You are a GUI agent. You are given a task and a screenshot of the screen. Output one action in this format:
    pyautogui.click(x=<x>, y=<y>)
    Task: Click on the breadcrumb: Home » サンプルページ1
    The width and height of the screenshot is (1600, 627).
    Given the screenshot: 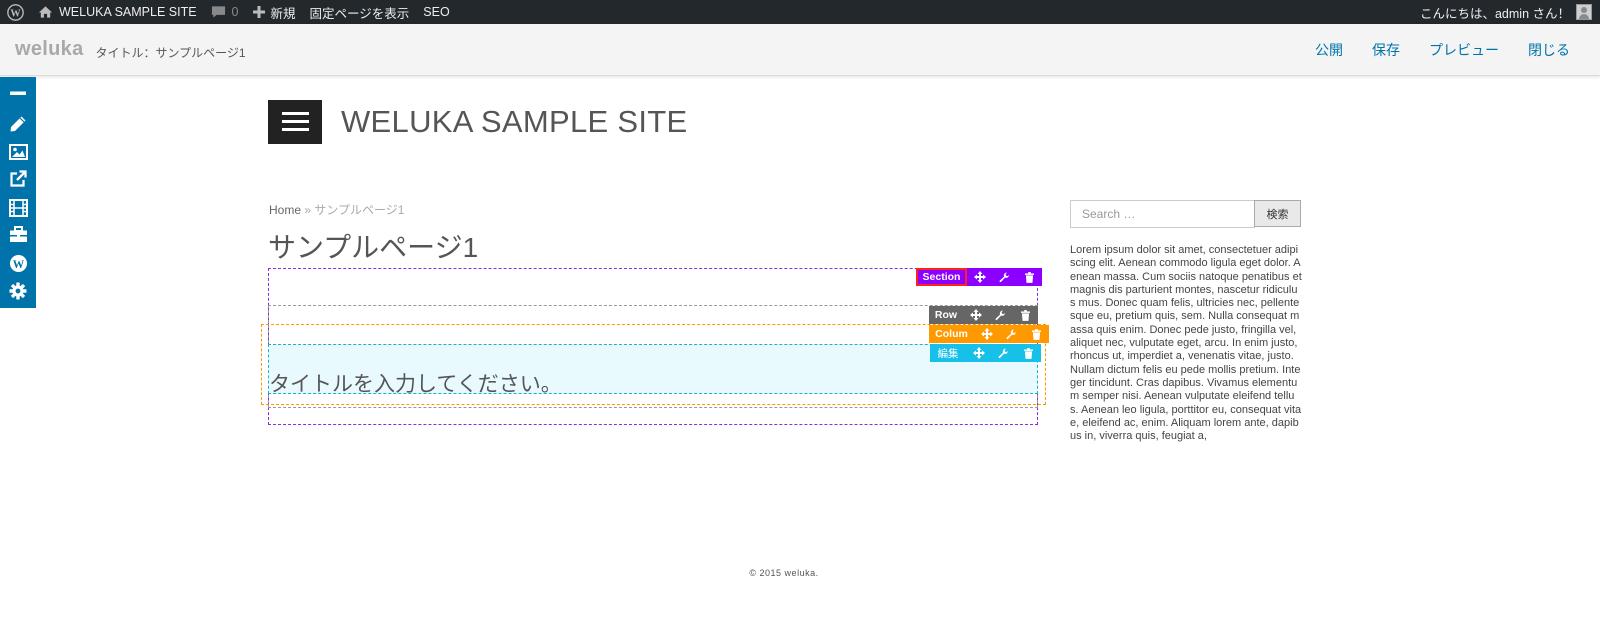 What is the action you would take?
    pyautogui.click(x=336, y=209)
    